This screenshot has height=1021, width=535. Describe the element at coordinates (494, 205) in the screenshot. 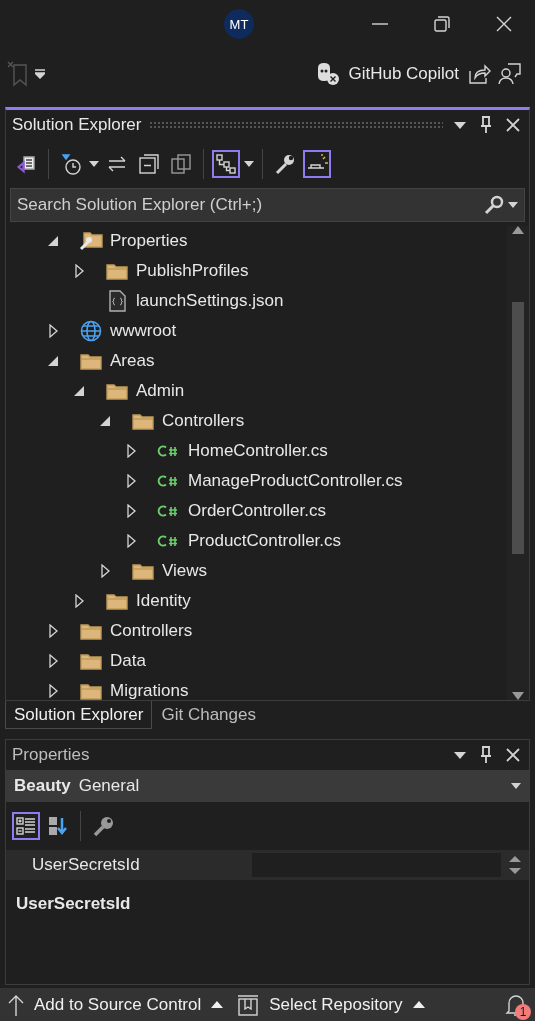

I see `search-icon` at that location.